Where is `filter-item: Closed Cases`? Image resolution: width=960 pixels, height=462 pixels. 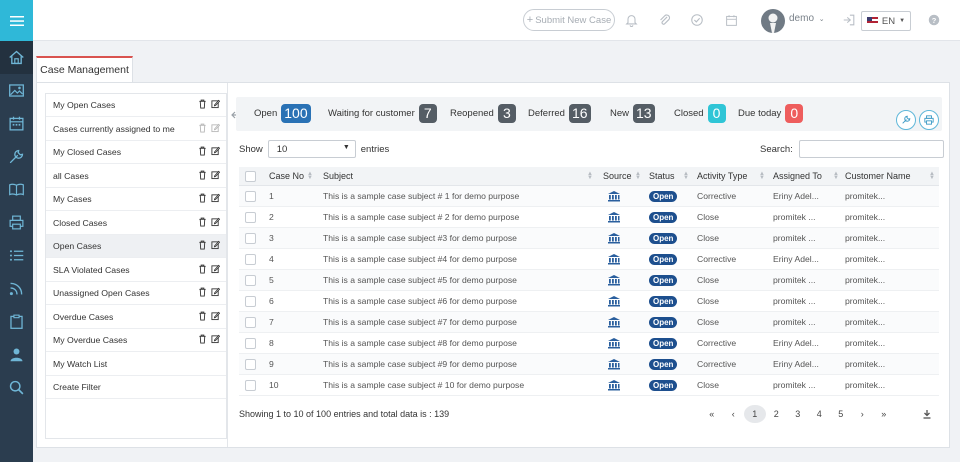 filter-item: Closed Cases is located at coordinates (136, 223).